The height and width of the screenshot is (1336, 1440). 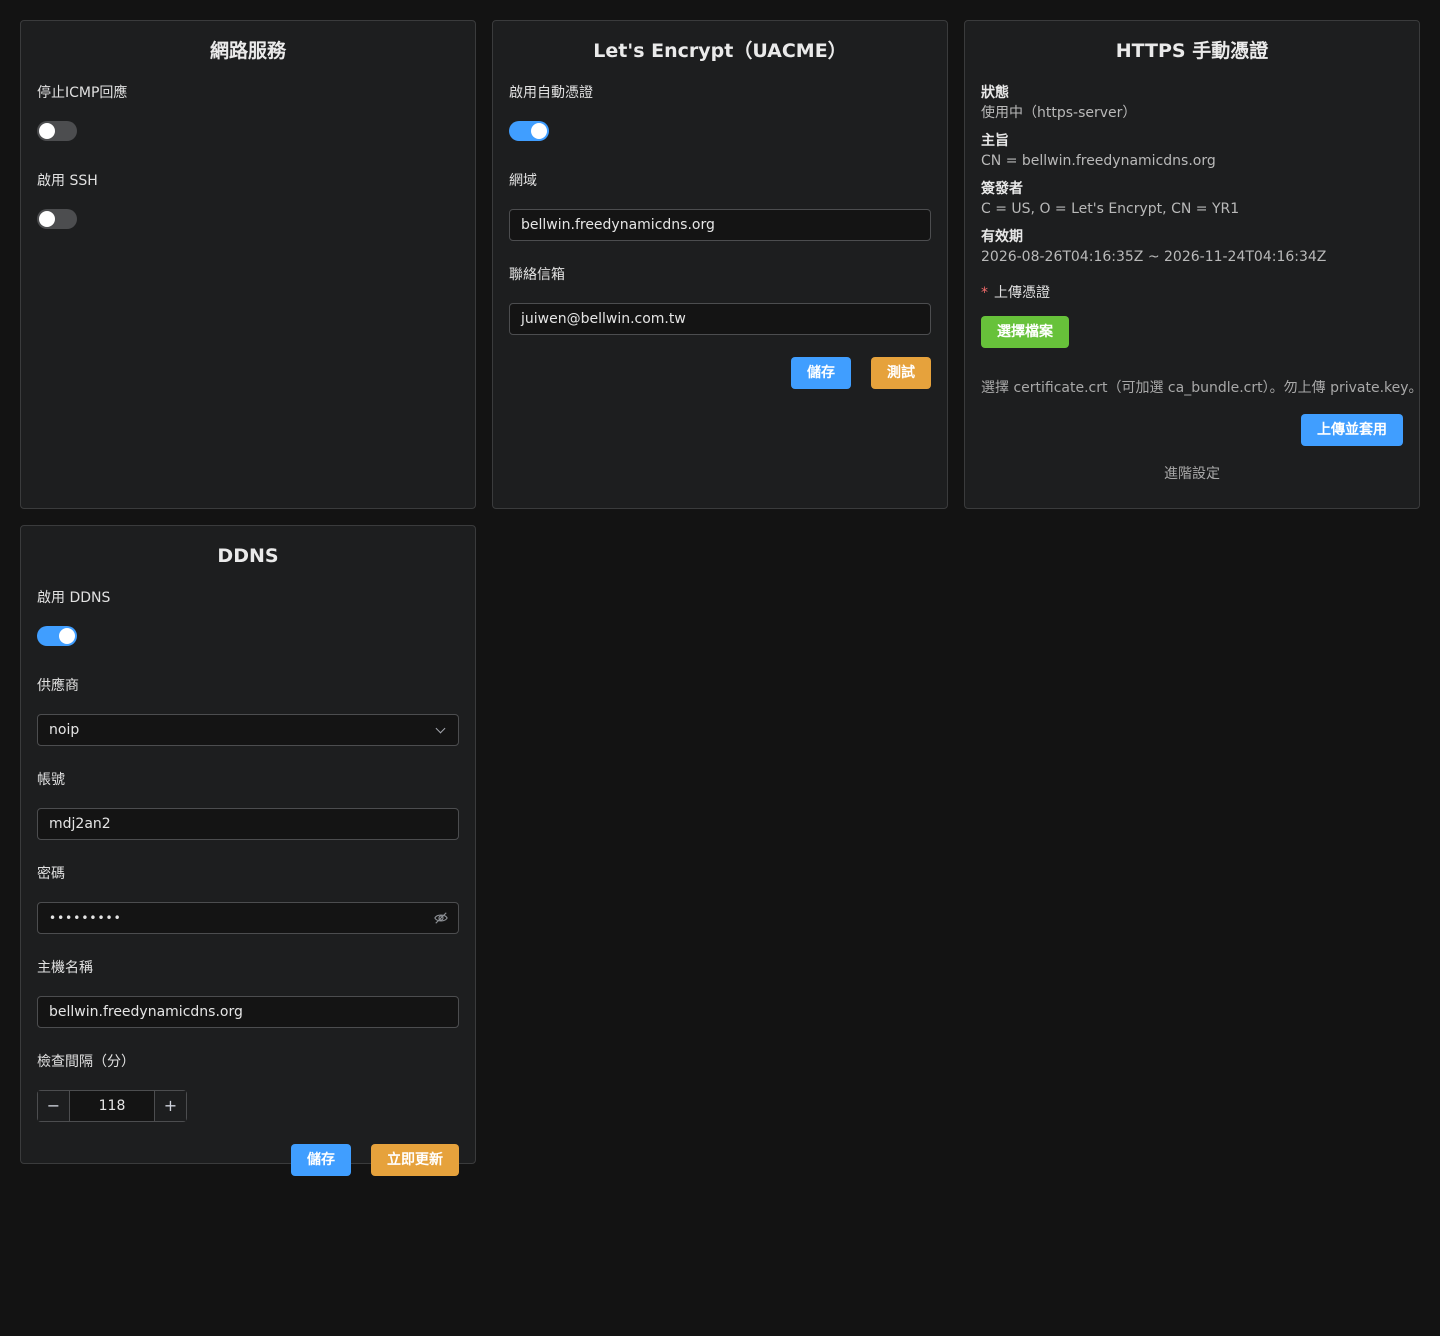 What do you see at coordinates (82, 93) in the screenshot?
I see `icmp-label: 停止ICMP回應` at bounding box center [82, 93].